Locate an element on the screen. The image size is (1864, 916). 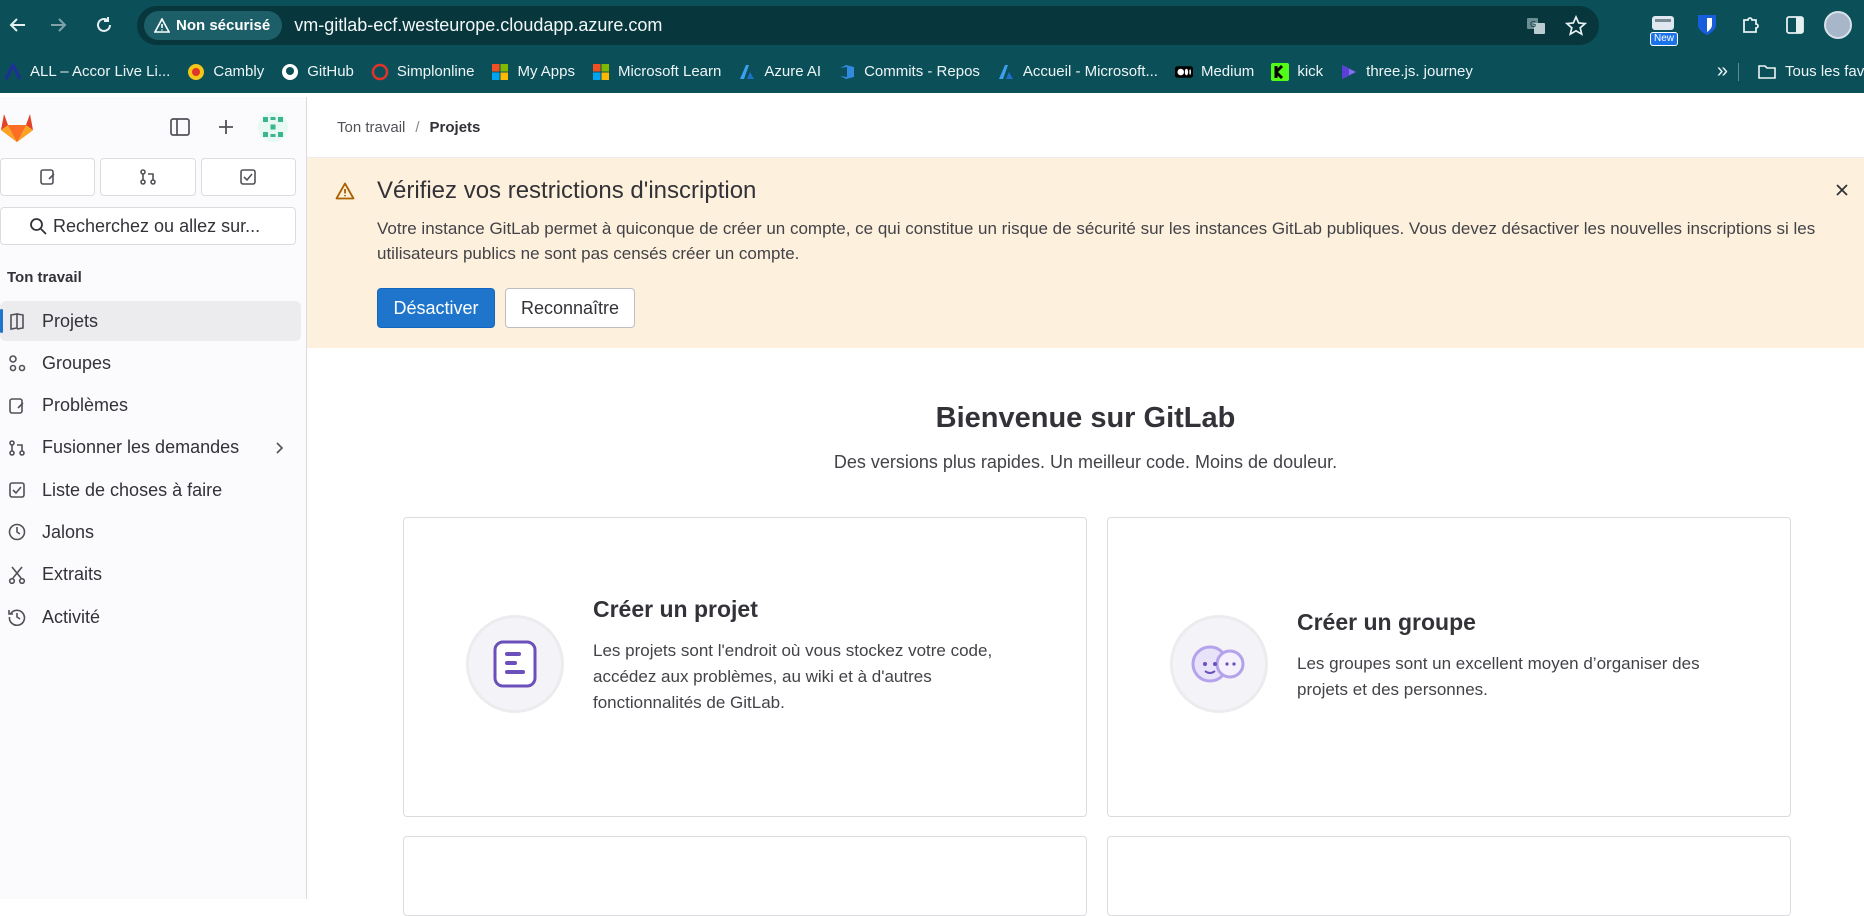
sidebar-item-snippets: Extraits is located at coordinates (150, 575).